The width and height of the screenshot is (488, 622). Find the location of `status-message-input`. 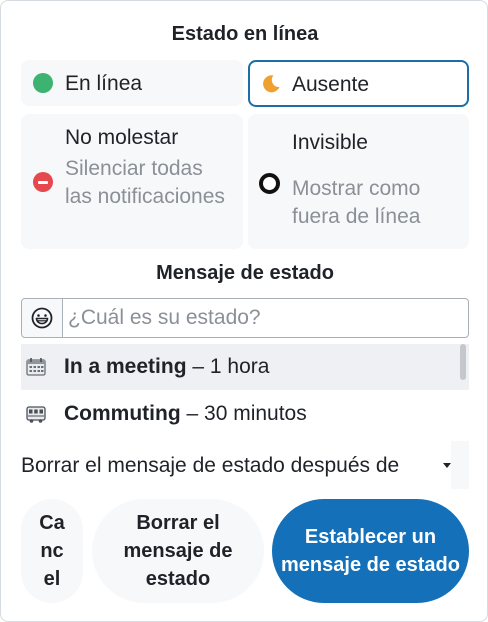

status-message-input is located at coordinates (265, 318).